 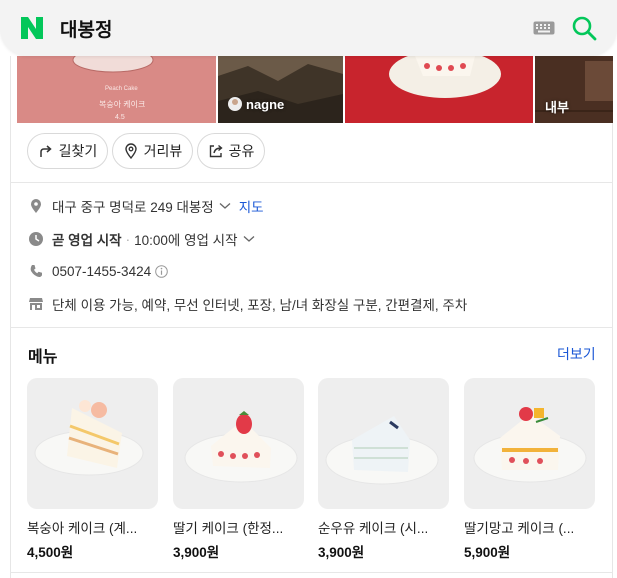 What do you see at coordinates (87, 240) in the screenshot?
I see `business-status: 곧 영업 시작` at bounding box center [87, 240].